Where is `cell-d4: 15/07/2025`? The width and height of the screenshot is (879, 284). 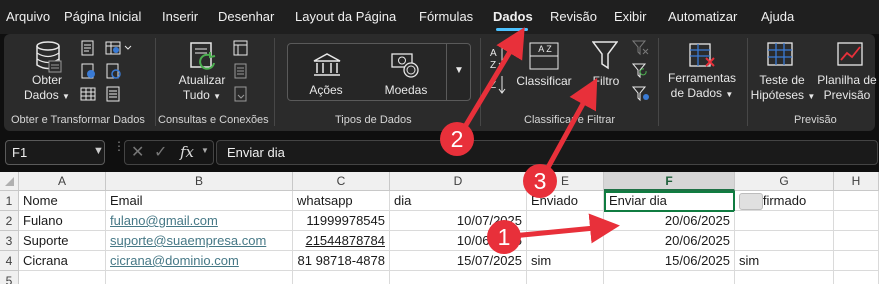 cell-d4: 15/07/2025 is located at coordinates (458, 261).